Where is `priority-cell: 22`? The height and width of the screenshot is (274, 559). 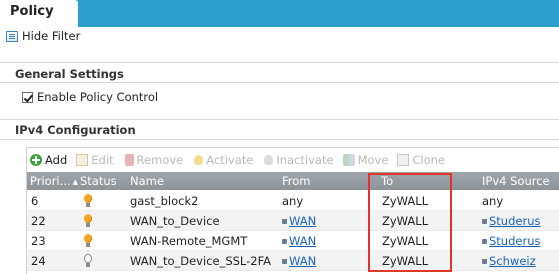
priority-cell: 22 is located at coordinates (38, 221).